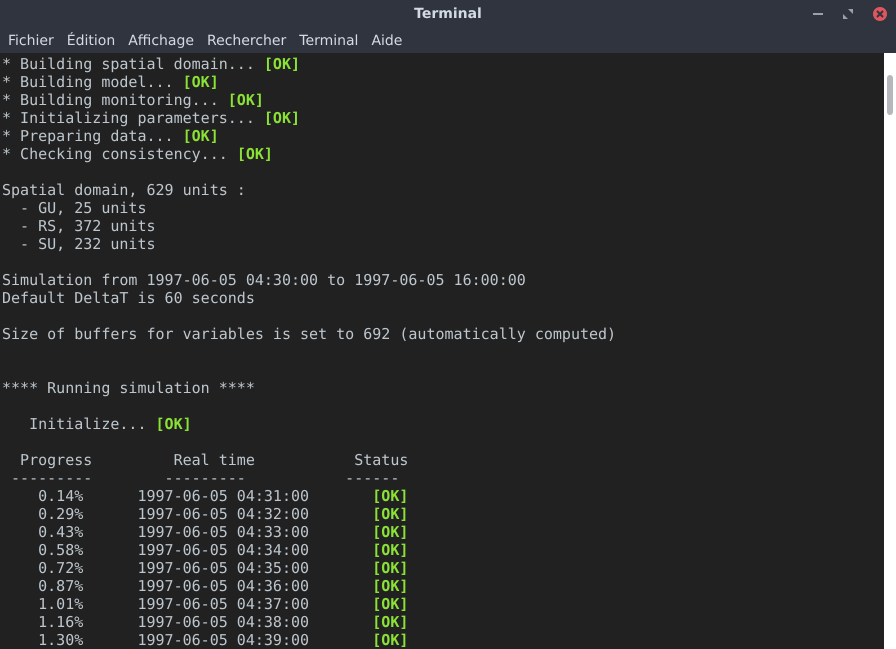 This screenshot has height=649, width=896. I want to click on output-line: 0.72% 1997-06-05 04:35:00, so click(173, 568).